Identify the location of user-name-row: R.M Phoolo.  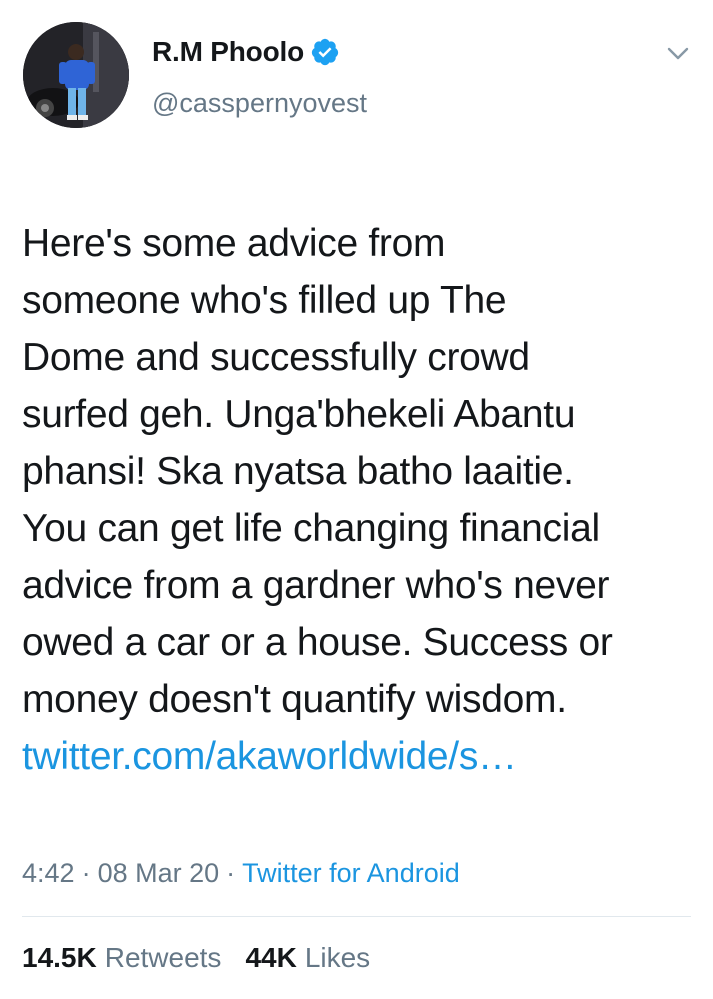
(246, 52).